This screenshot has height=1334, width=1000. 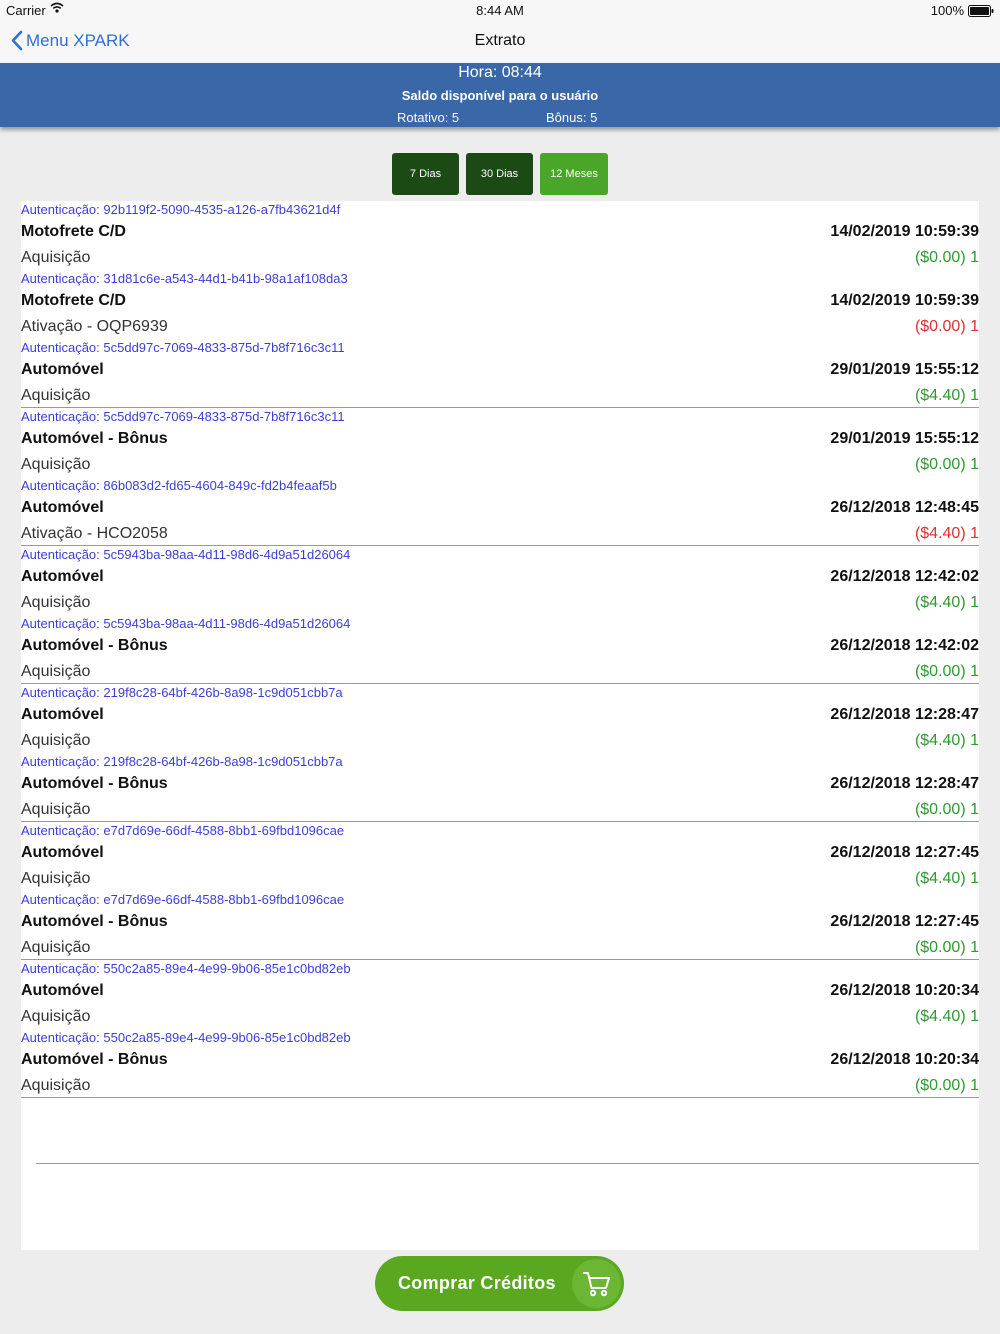 I want to click on current-time: Hora: 08:44, so click(x=500, y=72).